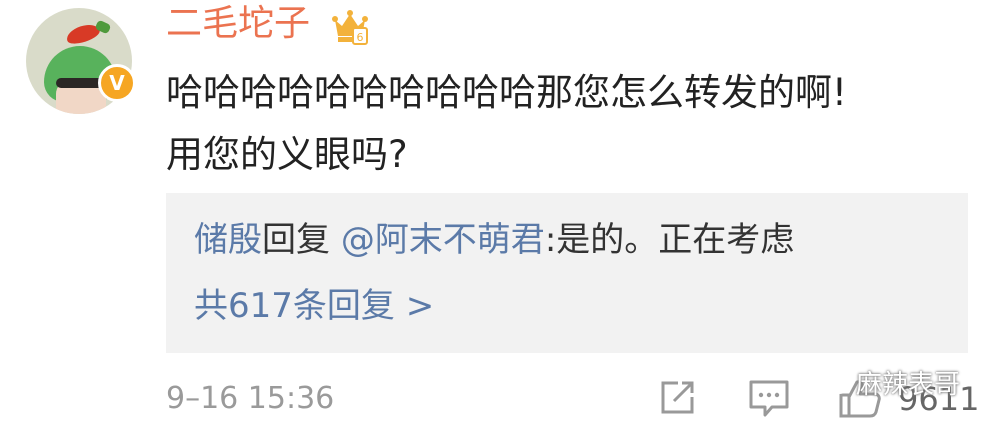  What do you see at coordinates (443, 240) in the screenshot?
I see `reply-mention: @阿末不萌君` at bounding box center [443, 240].